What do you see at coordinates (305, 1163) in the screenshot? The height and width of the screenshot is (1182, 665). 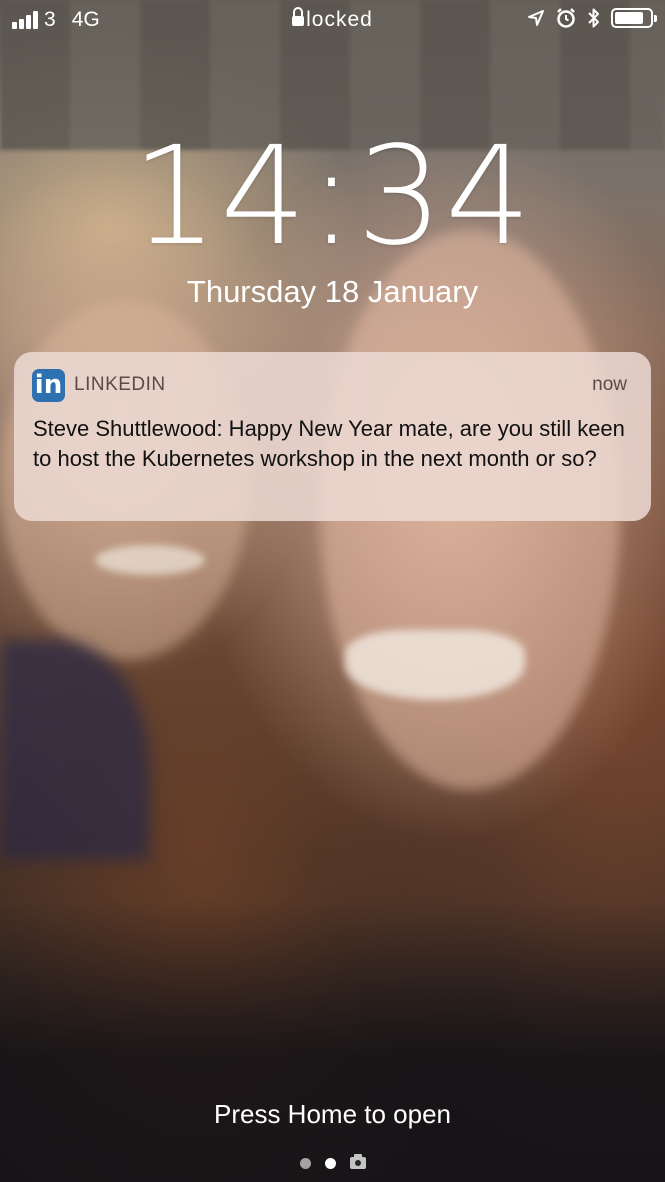 I see `page-dot` at bounding box center [305, 1163].